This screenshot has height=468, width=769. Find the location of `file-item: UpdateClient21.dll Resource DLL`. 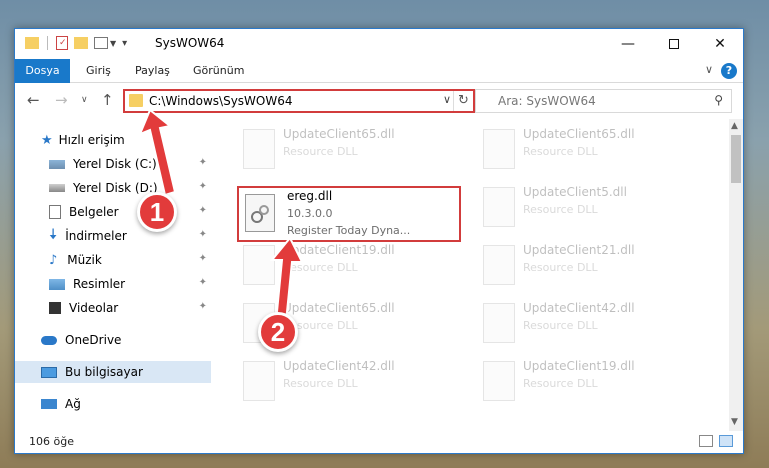

file-item: UpdateClient21.dll Resource DLL is located at coordinates (590, 269).